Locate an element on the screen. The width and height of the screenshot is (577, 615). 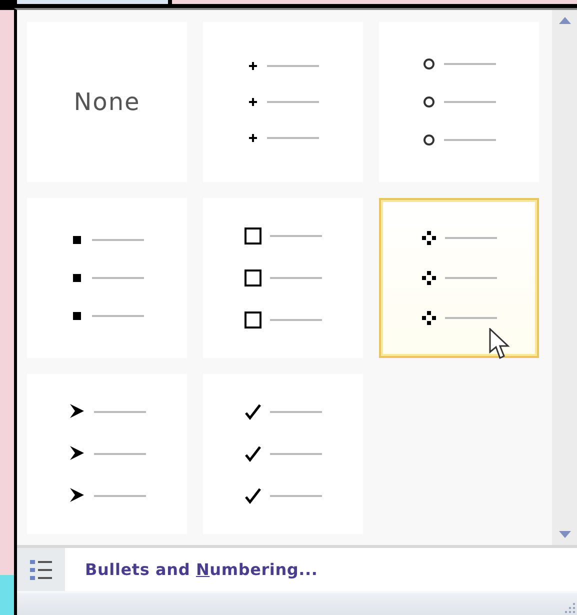
resize-grip-icon is located at coordinates (570, 608).